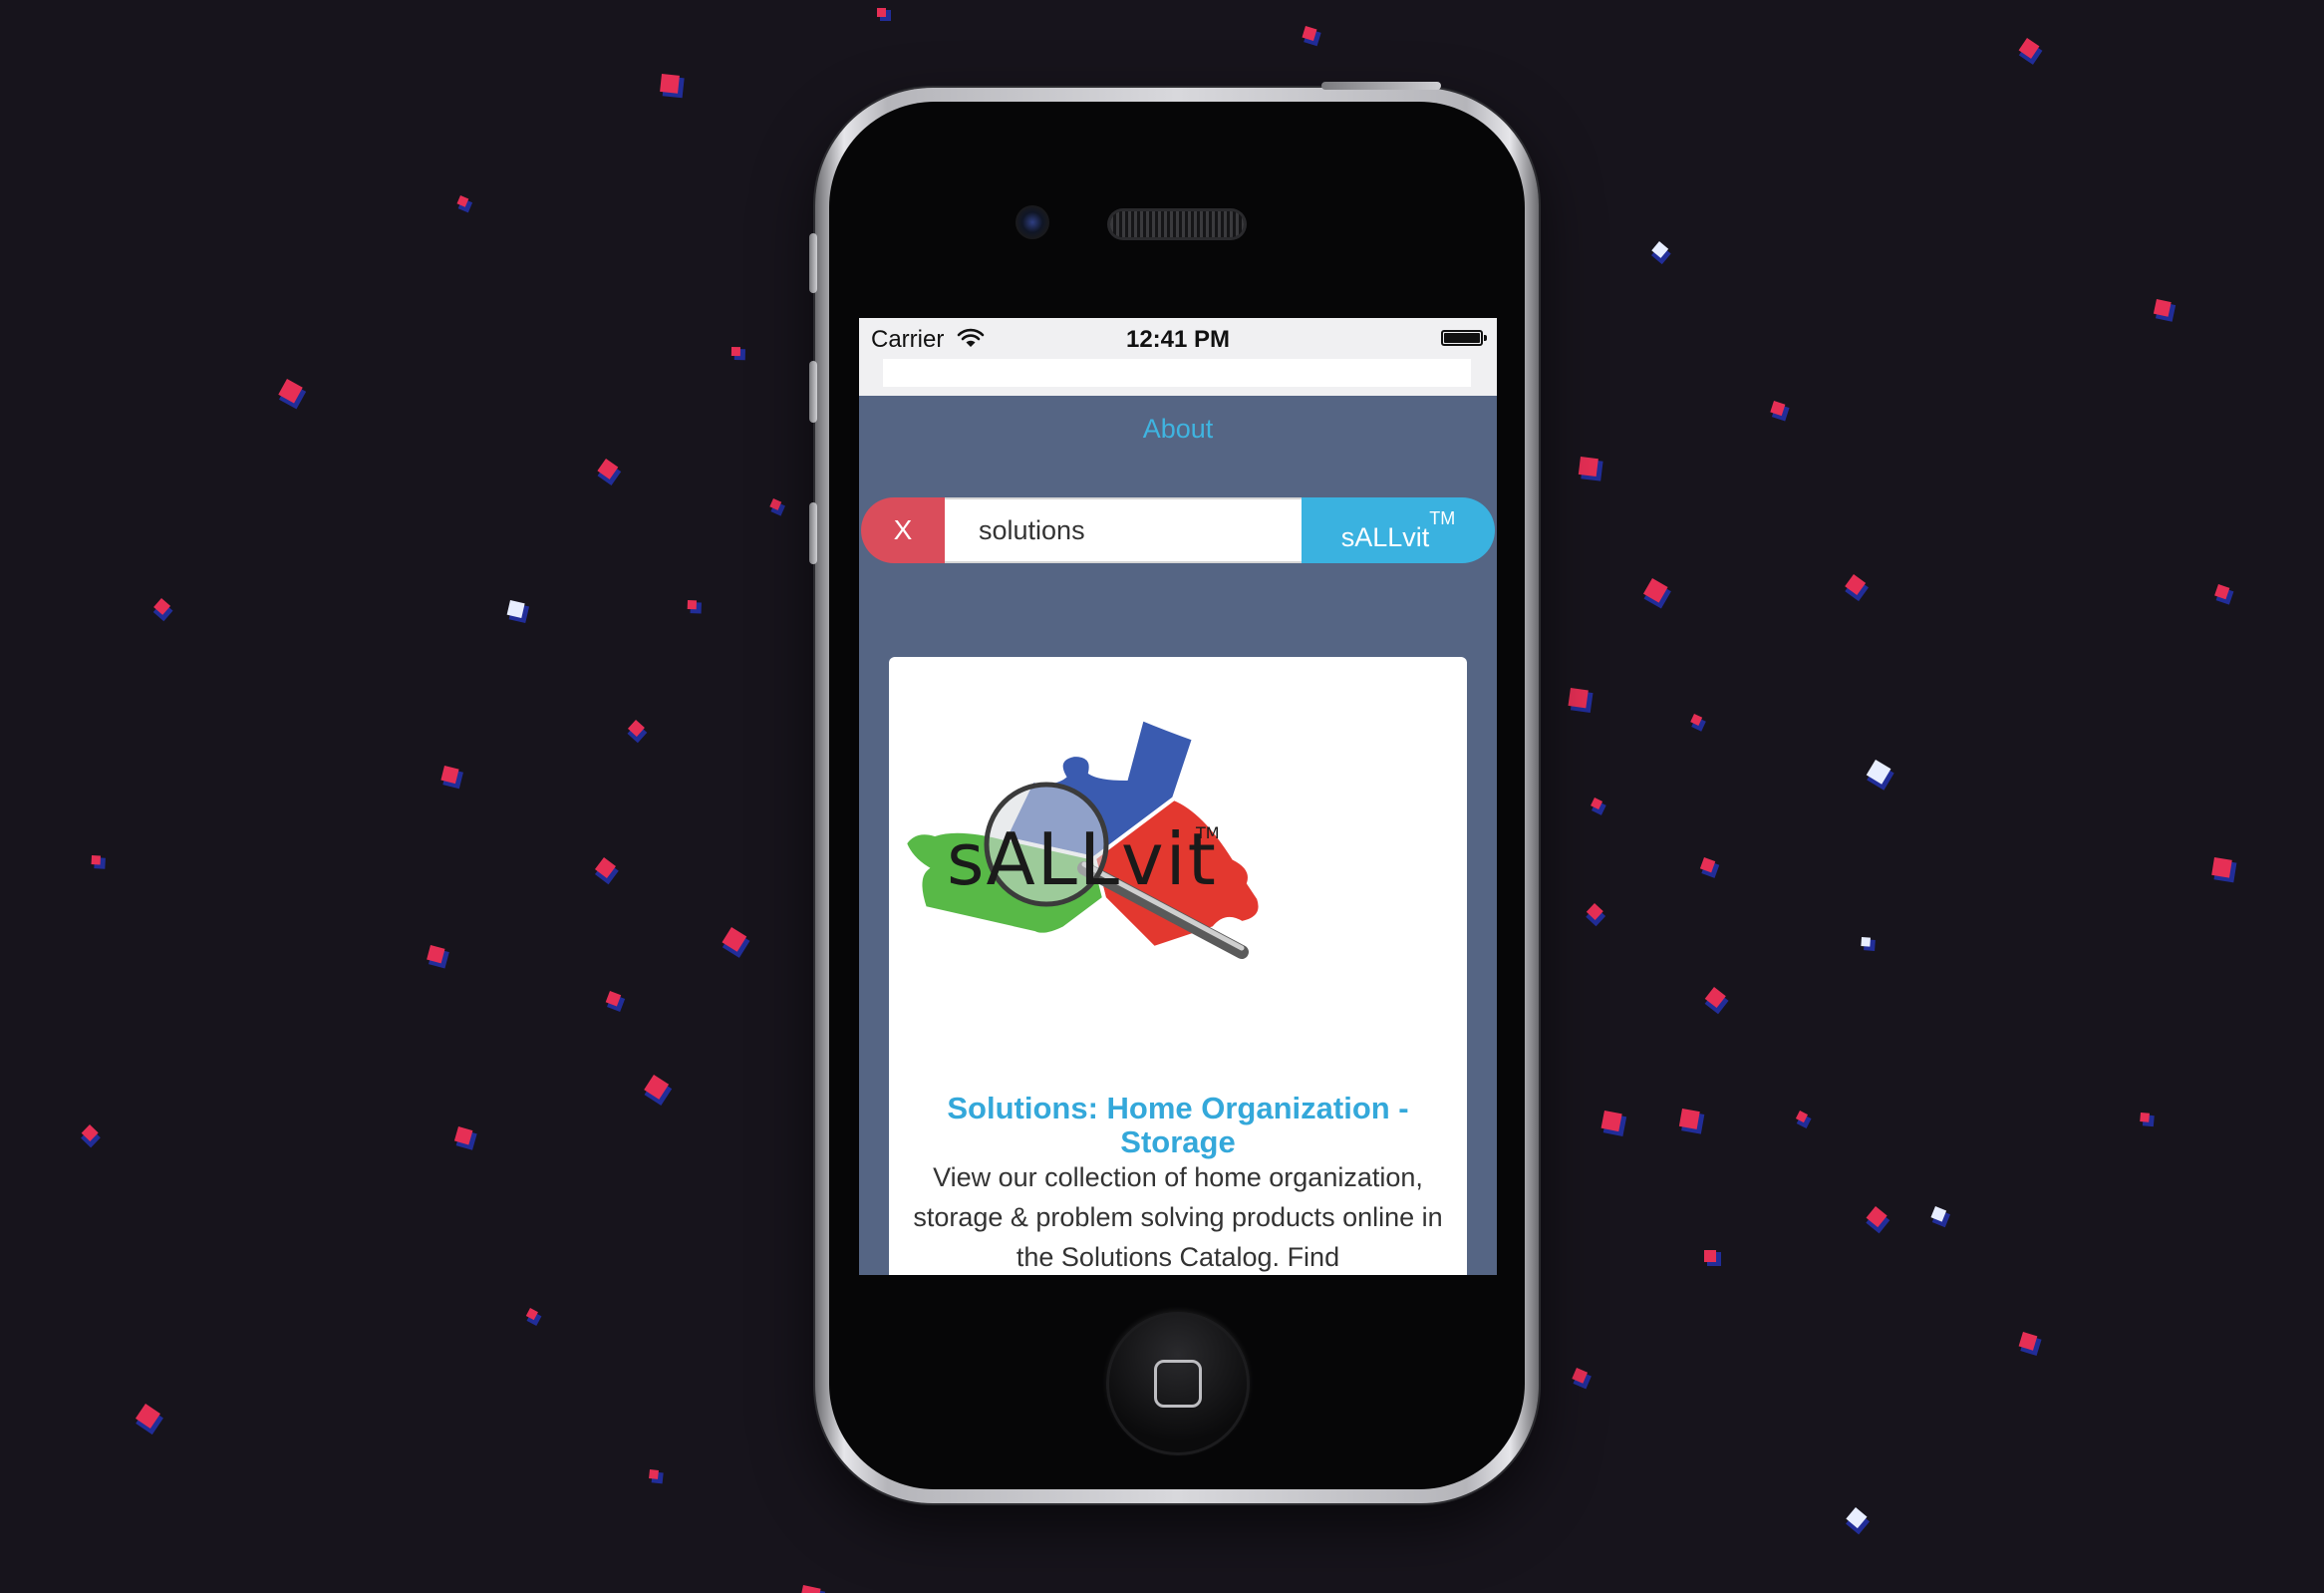  What do you see at coordinates (1178, 339) in the screenshot?
I see `status-time: 12:41 PM` at bounding box center [1178, 339].